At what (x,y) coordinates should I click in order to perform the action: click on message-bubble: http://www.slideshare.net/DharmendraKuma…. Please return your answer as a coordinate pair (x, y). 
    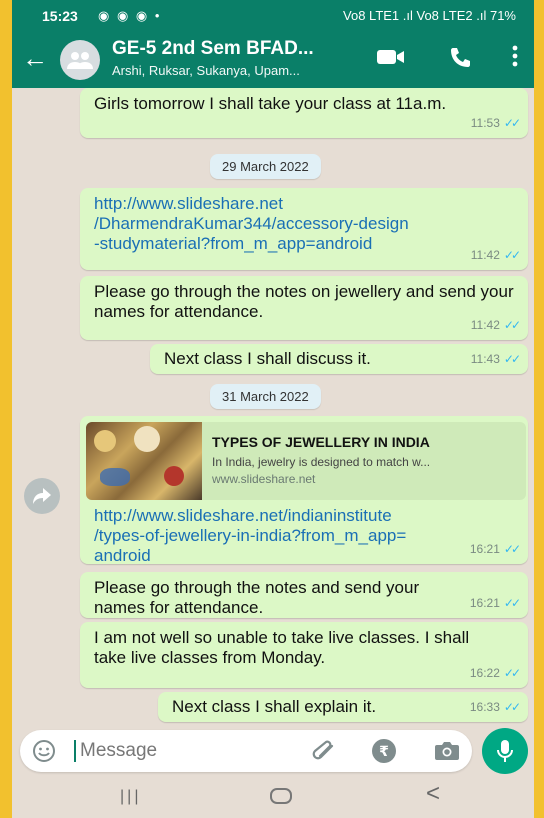
    Looking at the image, I should click on (304, 229).